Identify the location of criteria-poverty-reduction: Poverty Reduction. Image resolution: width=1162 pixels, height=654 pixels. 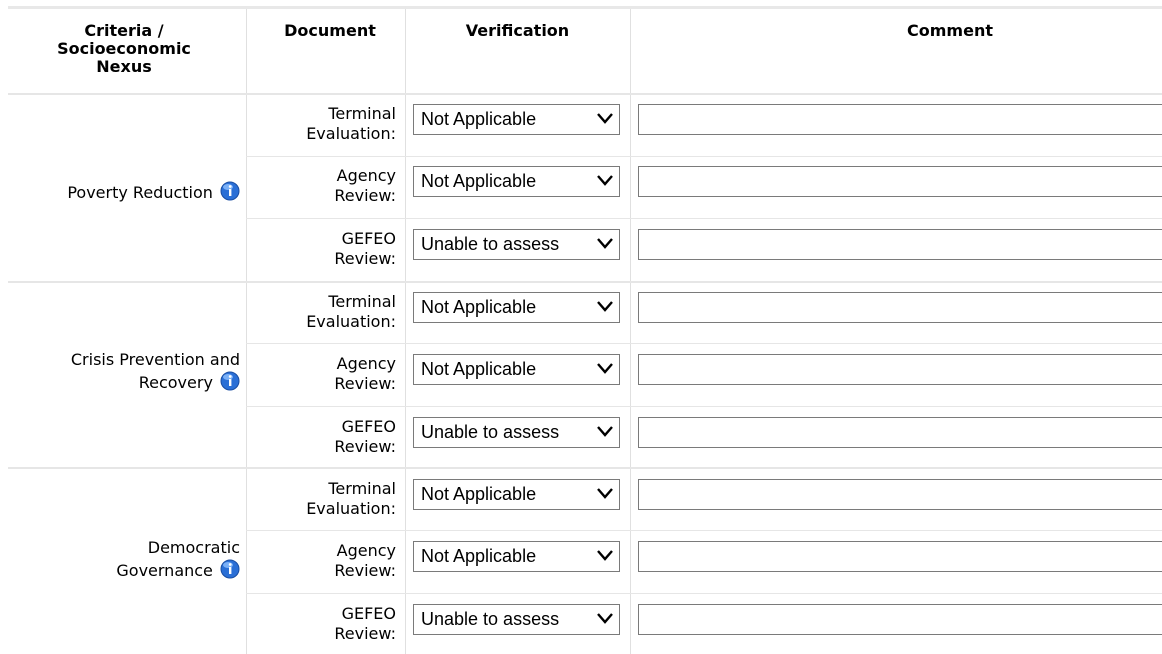
(124, 192).